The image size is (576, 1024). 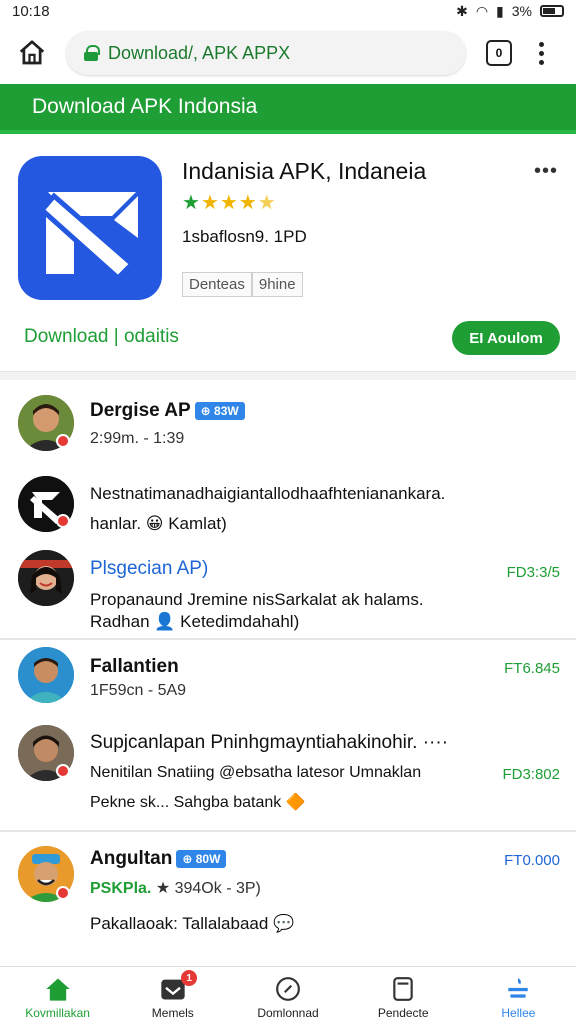 What do you see at coordinates (277, 284) in the screenshot?
I see `chip: 9hine` at bounding box center [277, 284].